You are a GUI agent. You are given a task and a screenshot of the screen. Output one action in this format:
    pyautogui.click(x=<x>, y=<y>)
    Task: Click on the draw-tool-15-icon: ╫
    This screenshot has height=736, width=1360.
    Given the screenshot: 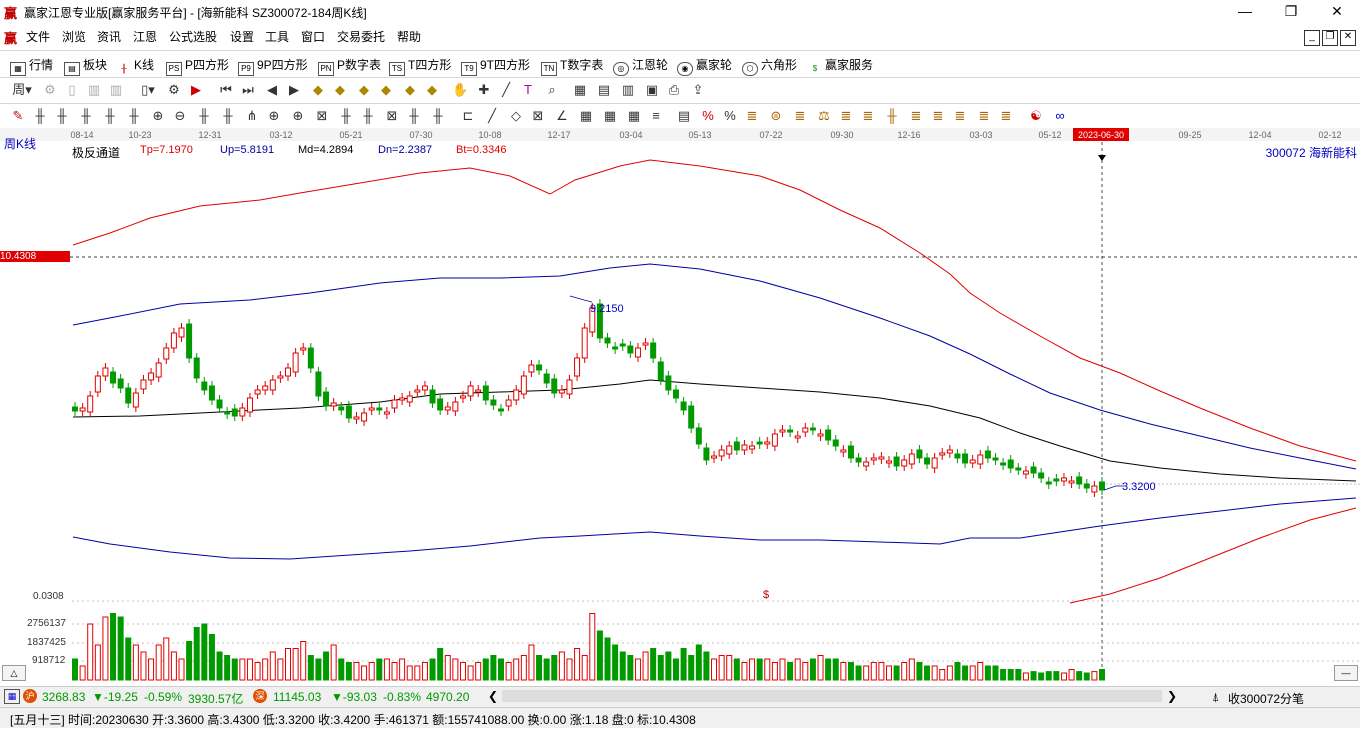 What is the action you would take?
    pyautogui.click(x=368, y=116)
    